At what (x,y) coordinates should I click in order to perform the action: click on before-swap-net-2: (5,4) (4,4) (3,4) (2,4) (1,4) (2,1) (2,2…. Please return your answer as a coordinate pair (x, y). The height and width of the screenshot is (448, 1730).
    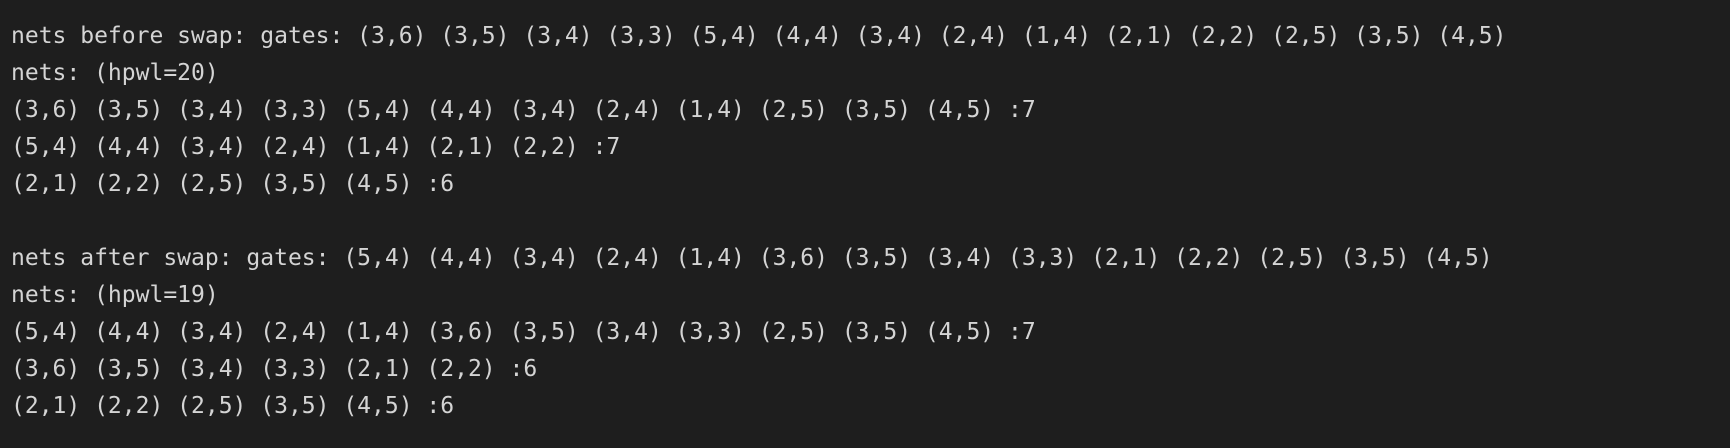
    Looking at the image, I should click on (316, 147).